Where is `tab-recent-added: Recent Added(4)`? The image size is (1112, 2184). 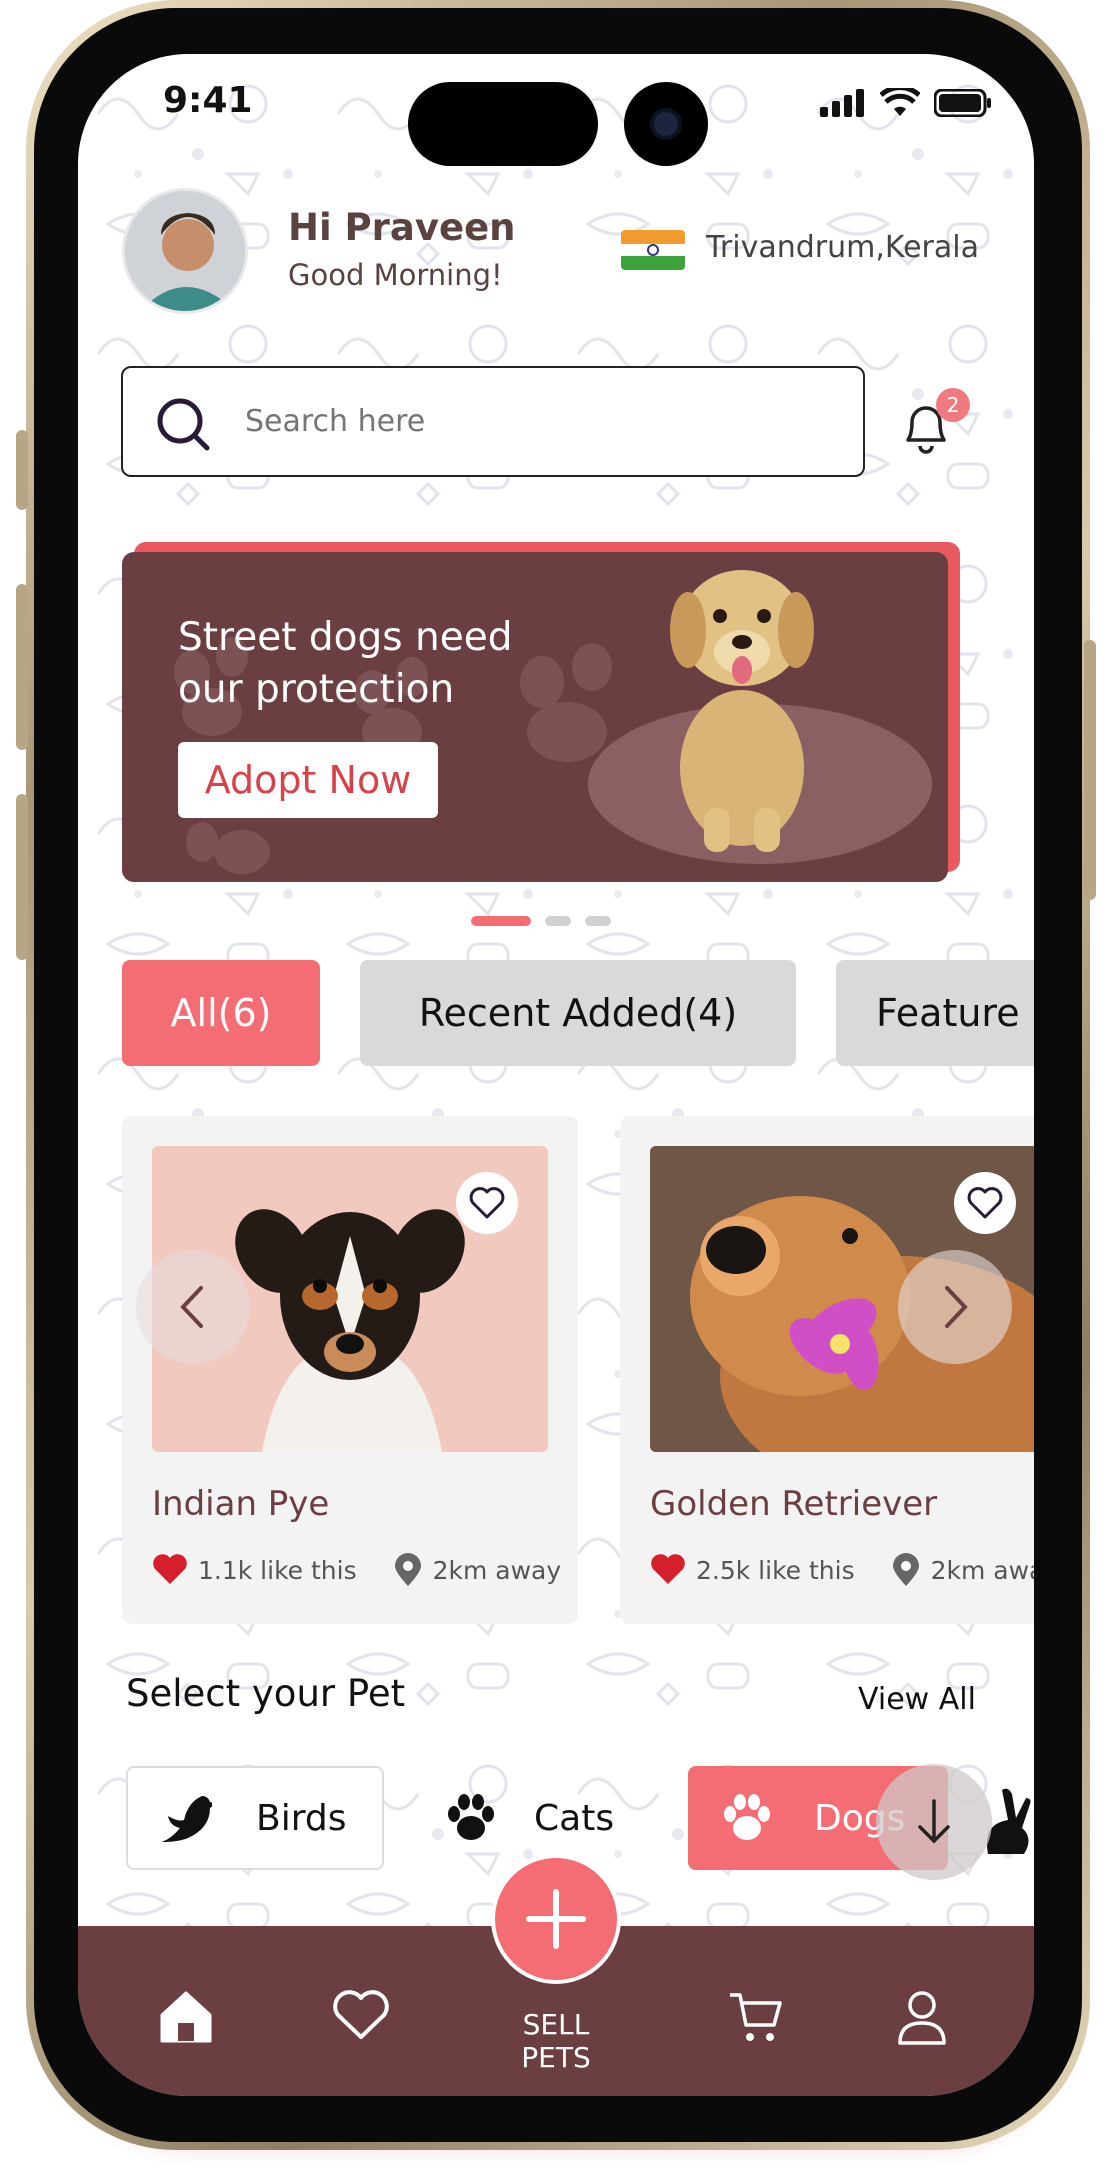 tab-recent-added: Recent Added(4) is located at coordinates (578, 1013).